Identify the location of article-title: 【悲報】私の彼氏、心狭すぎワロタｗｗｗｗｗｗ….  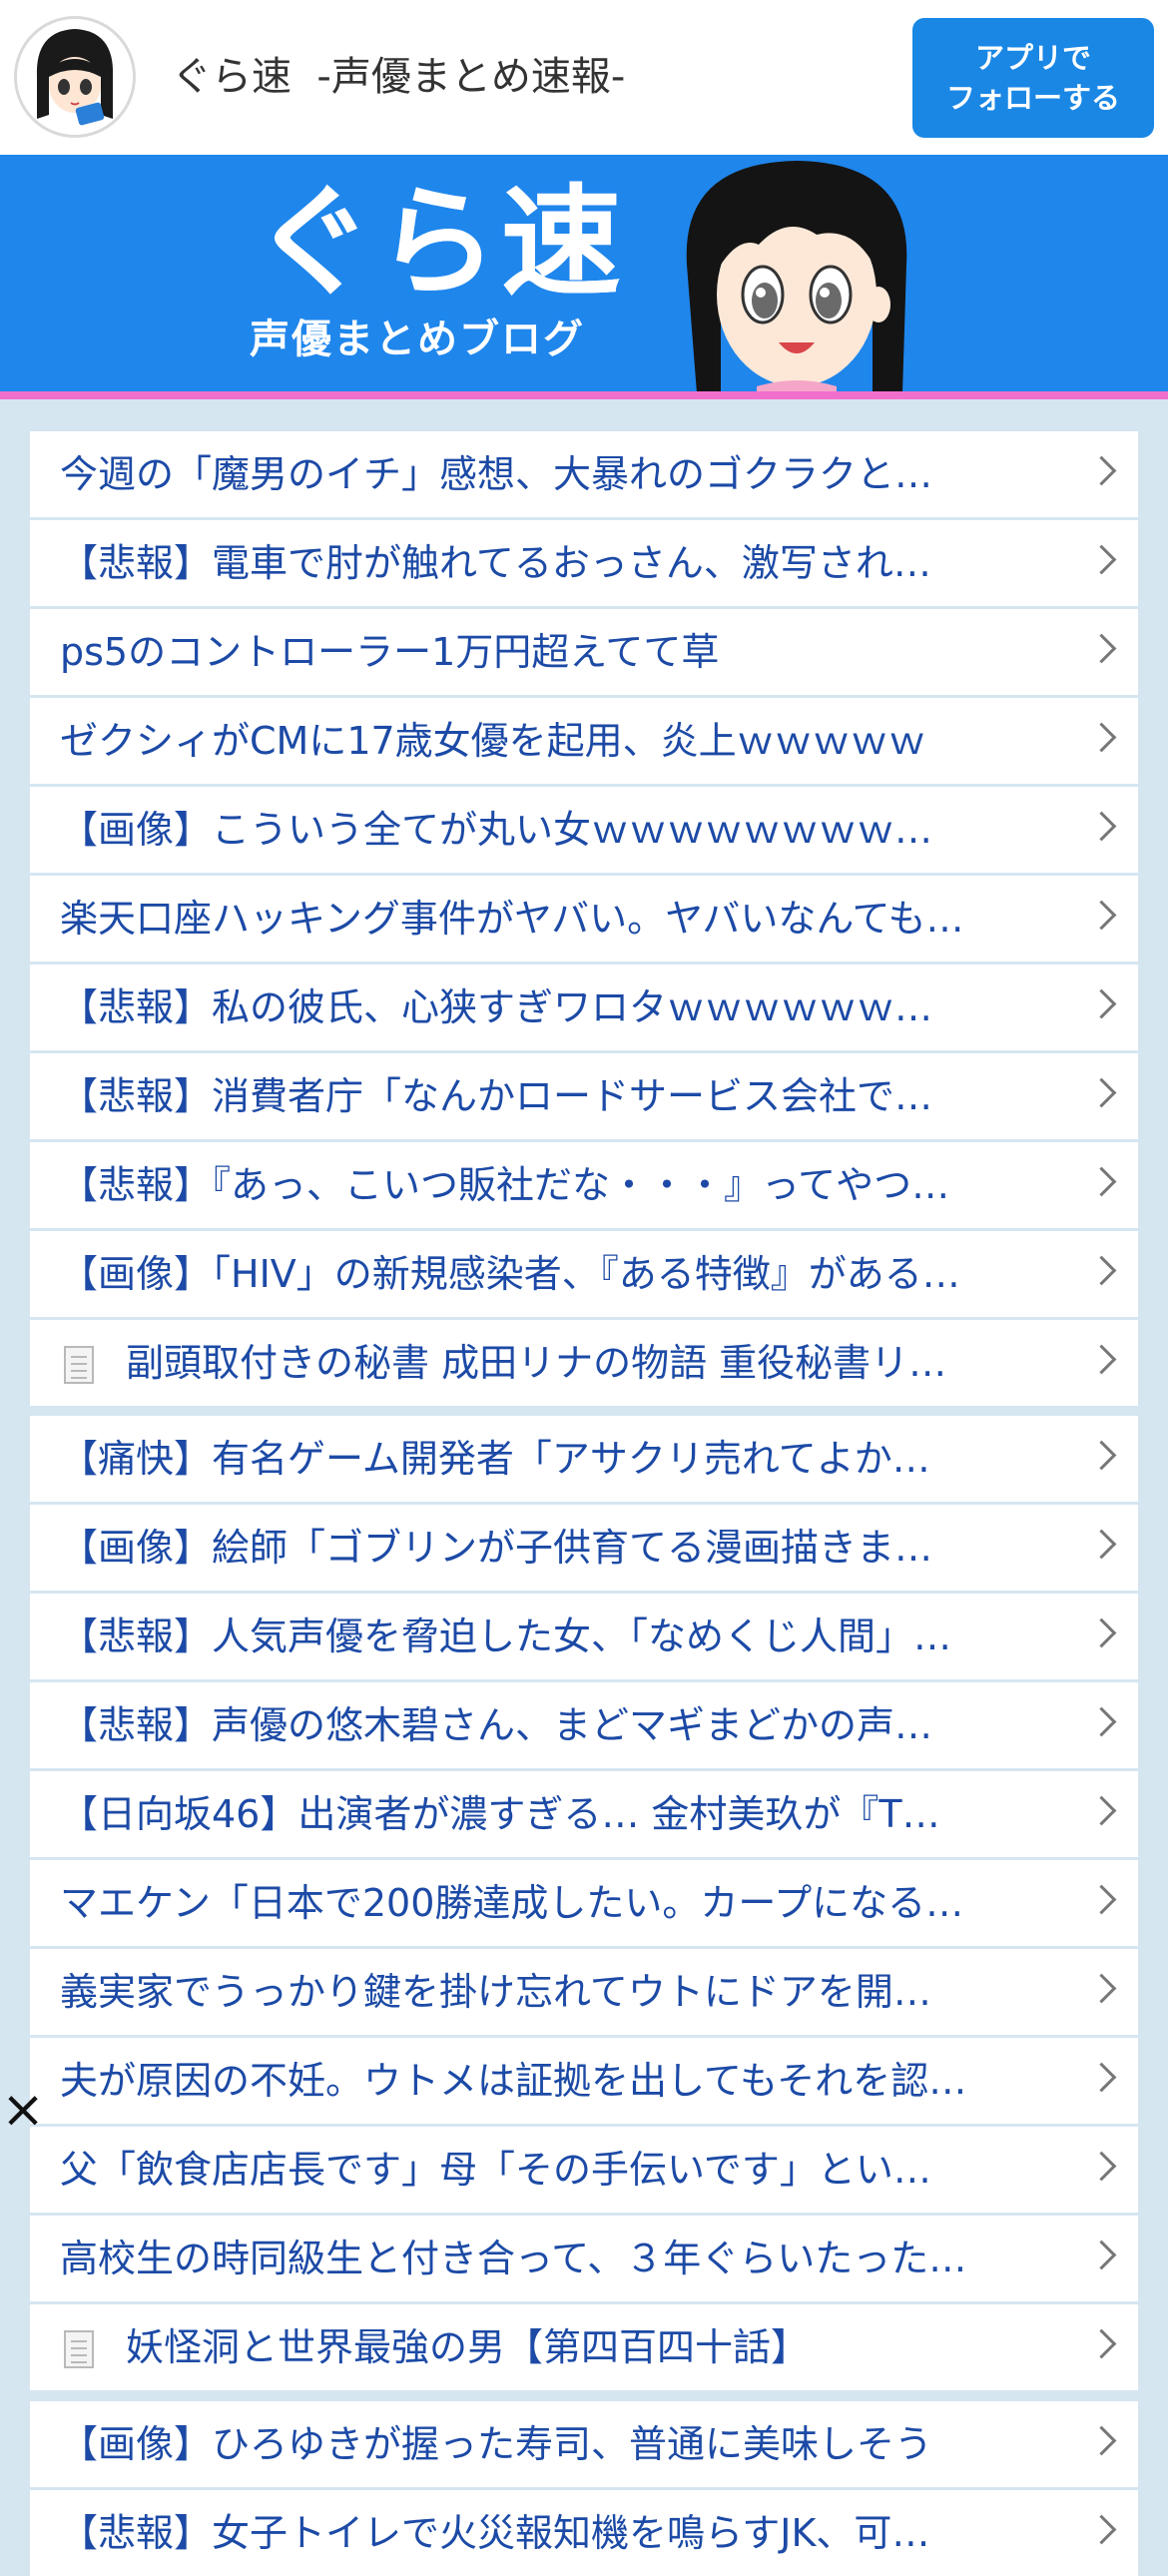
(496, 1007).